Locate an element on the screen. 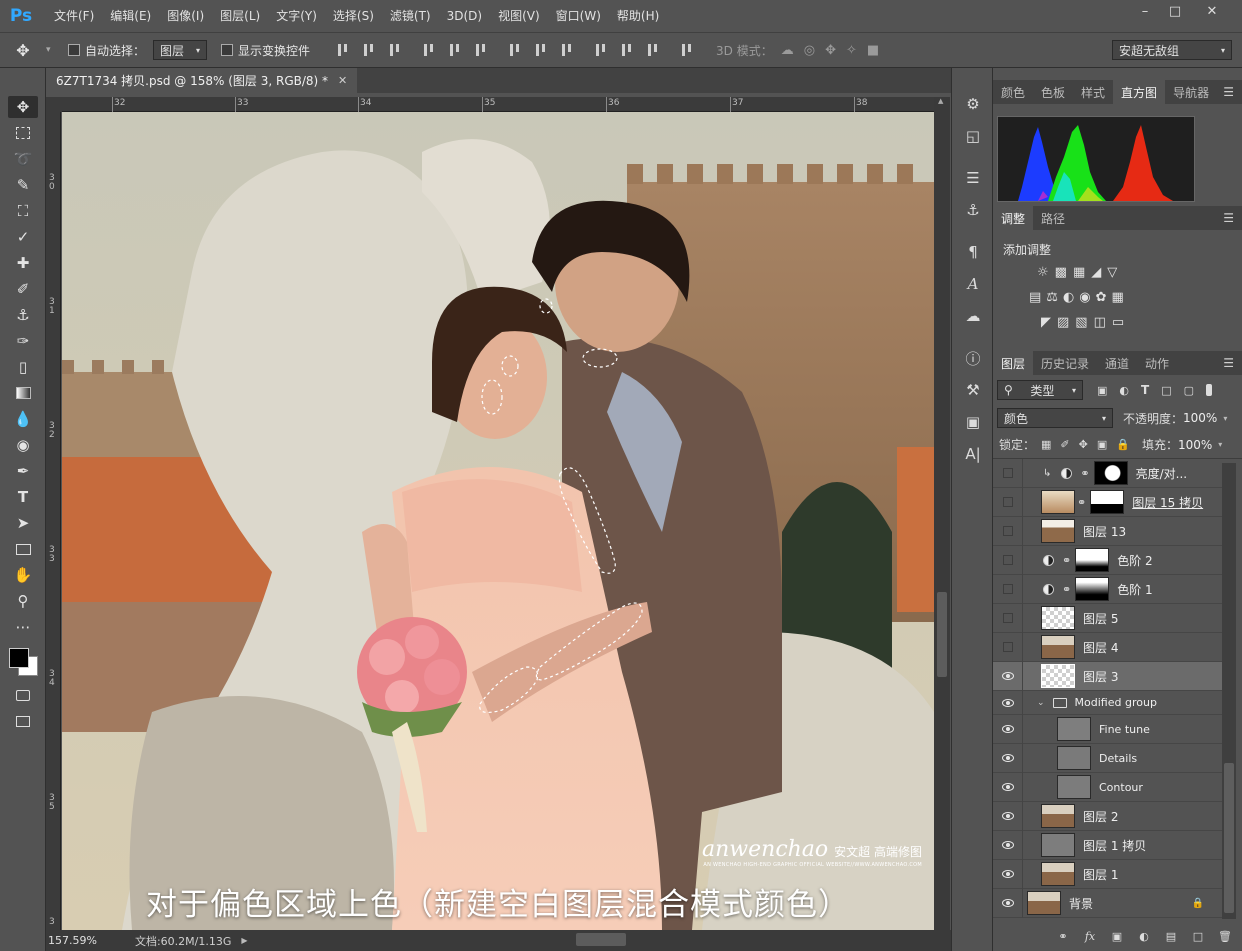  menu-layer: 图层(L) is located at coordinates (240, 16).